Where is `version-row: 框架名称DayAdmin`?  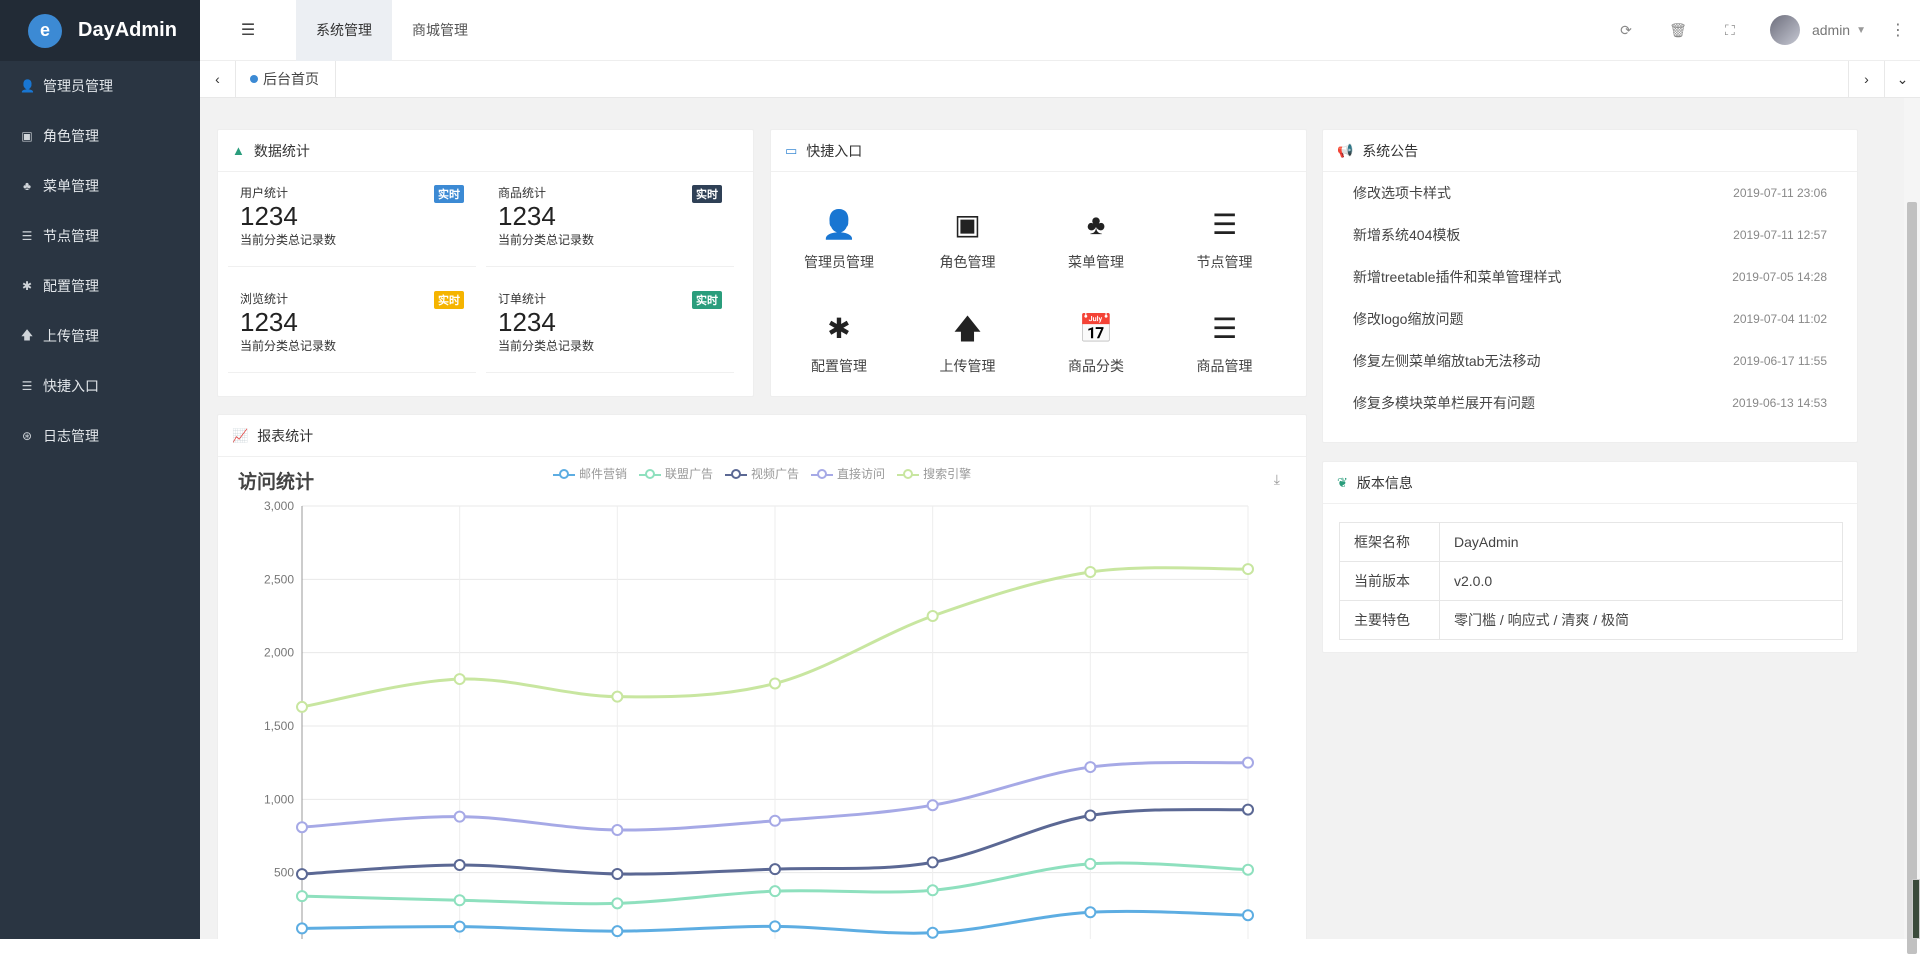
version-row: 框架名称DayAdmin is located at coordinates (1591, 542).